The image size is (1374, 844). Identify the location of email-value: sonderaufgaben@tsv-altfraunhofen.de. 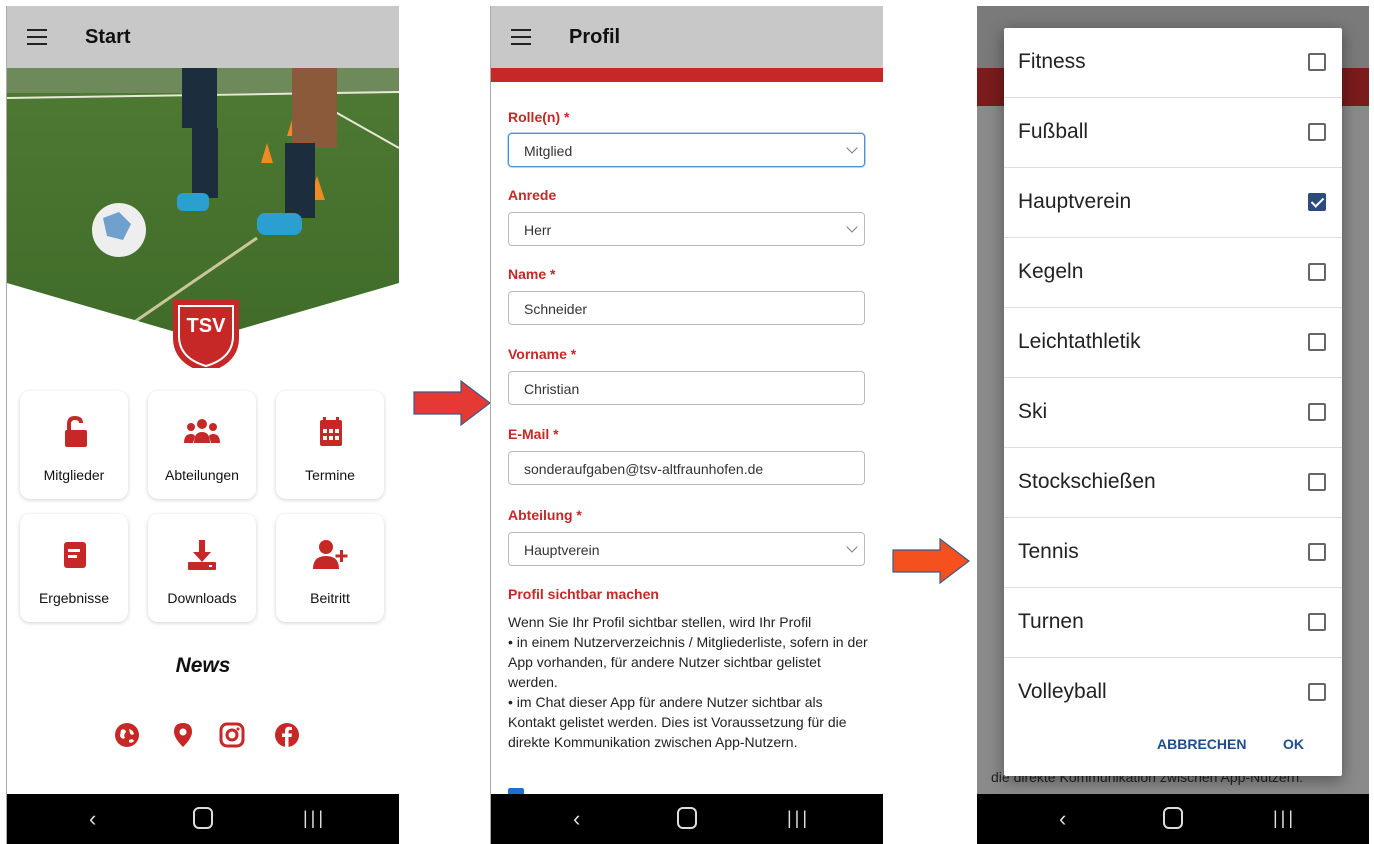
(644, 469).